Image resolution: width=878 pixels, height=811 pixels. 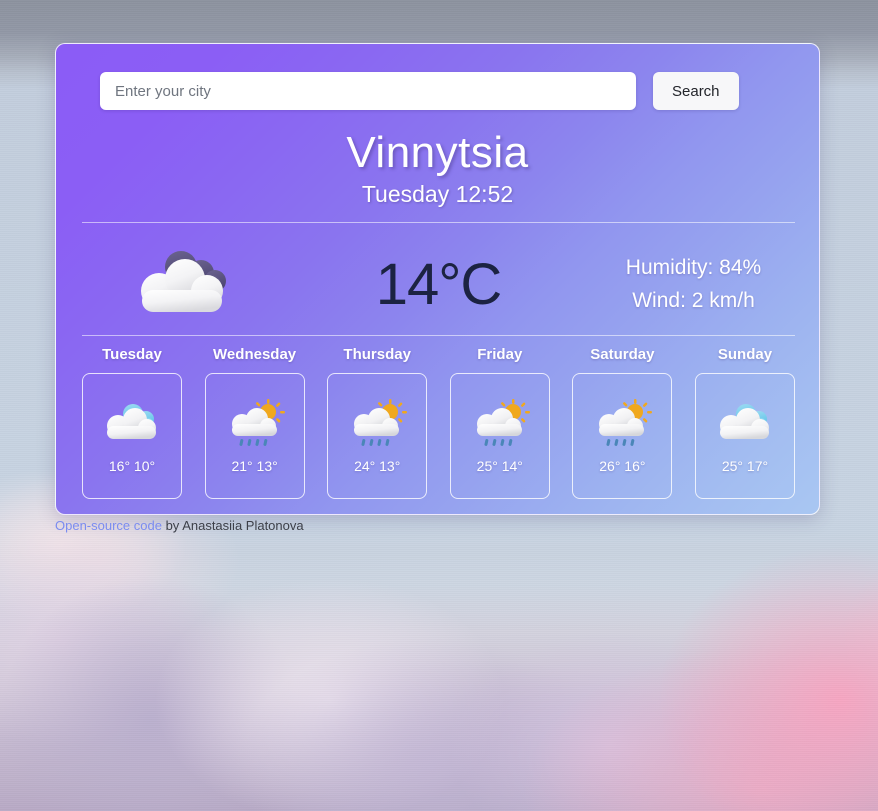 I want to click on divider-top, so click(x=438, y=222).